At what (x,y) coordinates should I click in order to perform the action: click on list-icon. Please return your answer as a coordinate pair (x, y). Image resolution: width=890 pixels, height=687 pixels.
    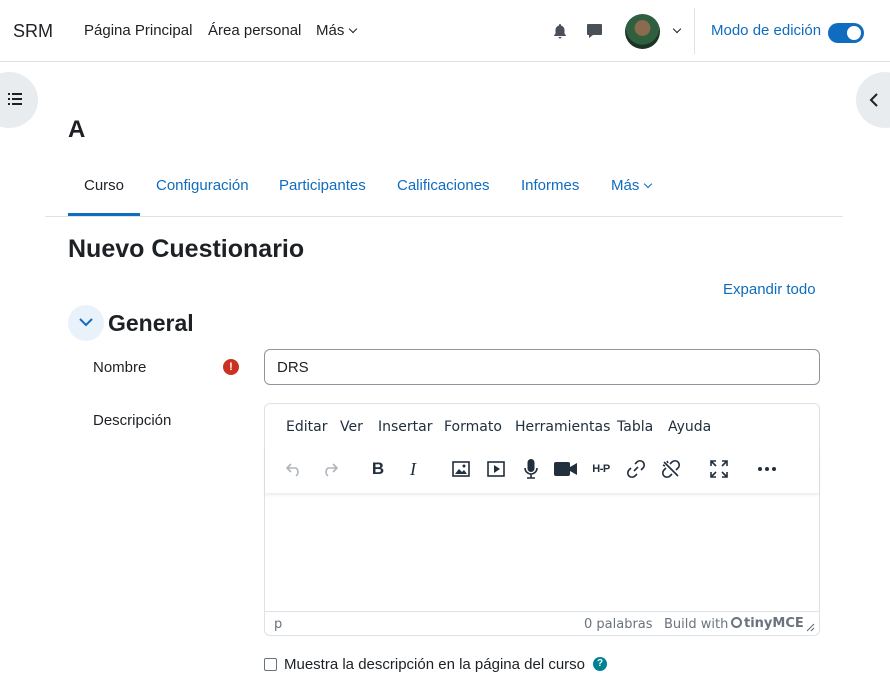
    Looking at the image, I should click on (15, 99).